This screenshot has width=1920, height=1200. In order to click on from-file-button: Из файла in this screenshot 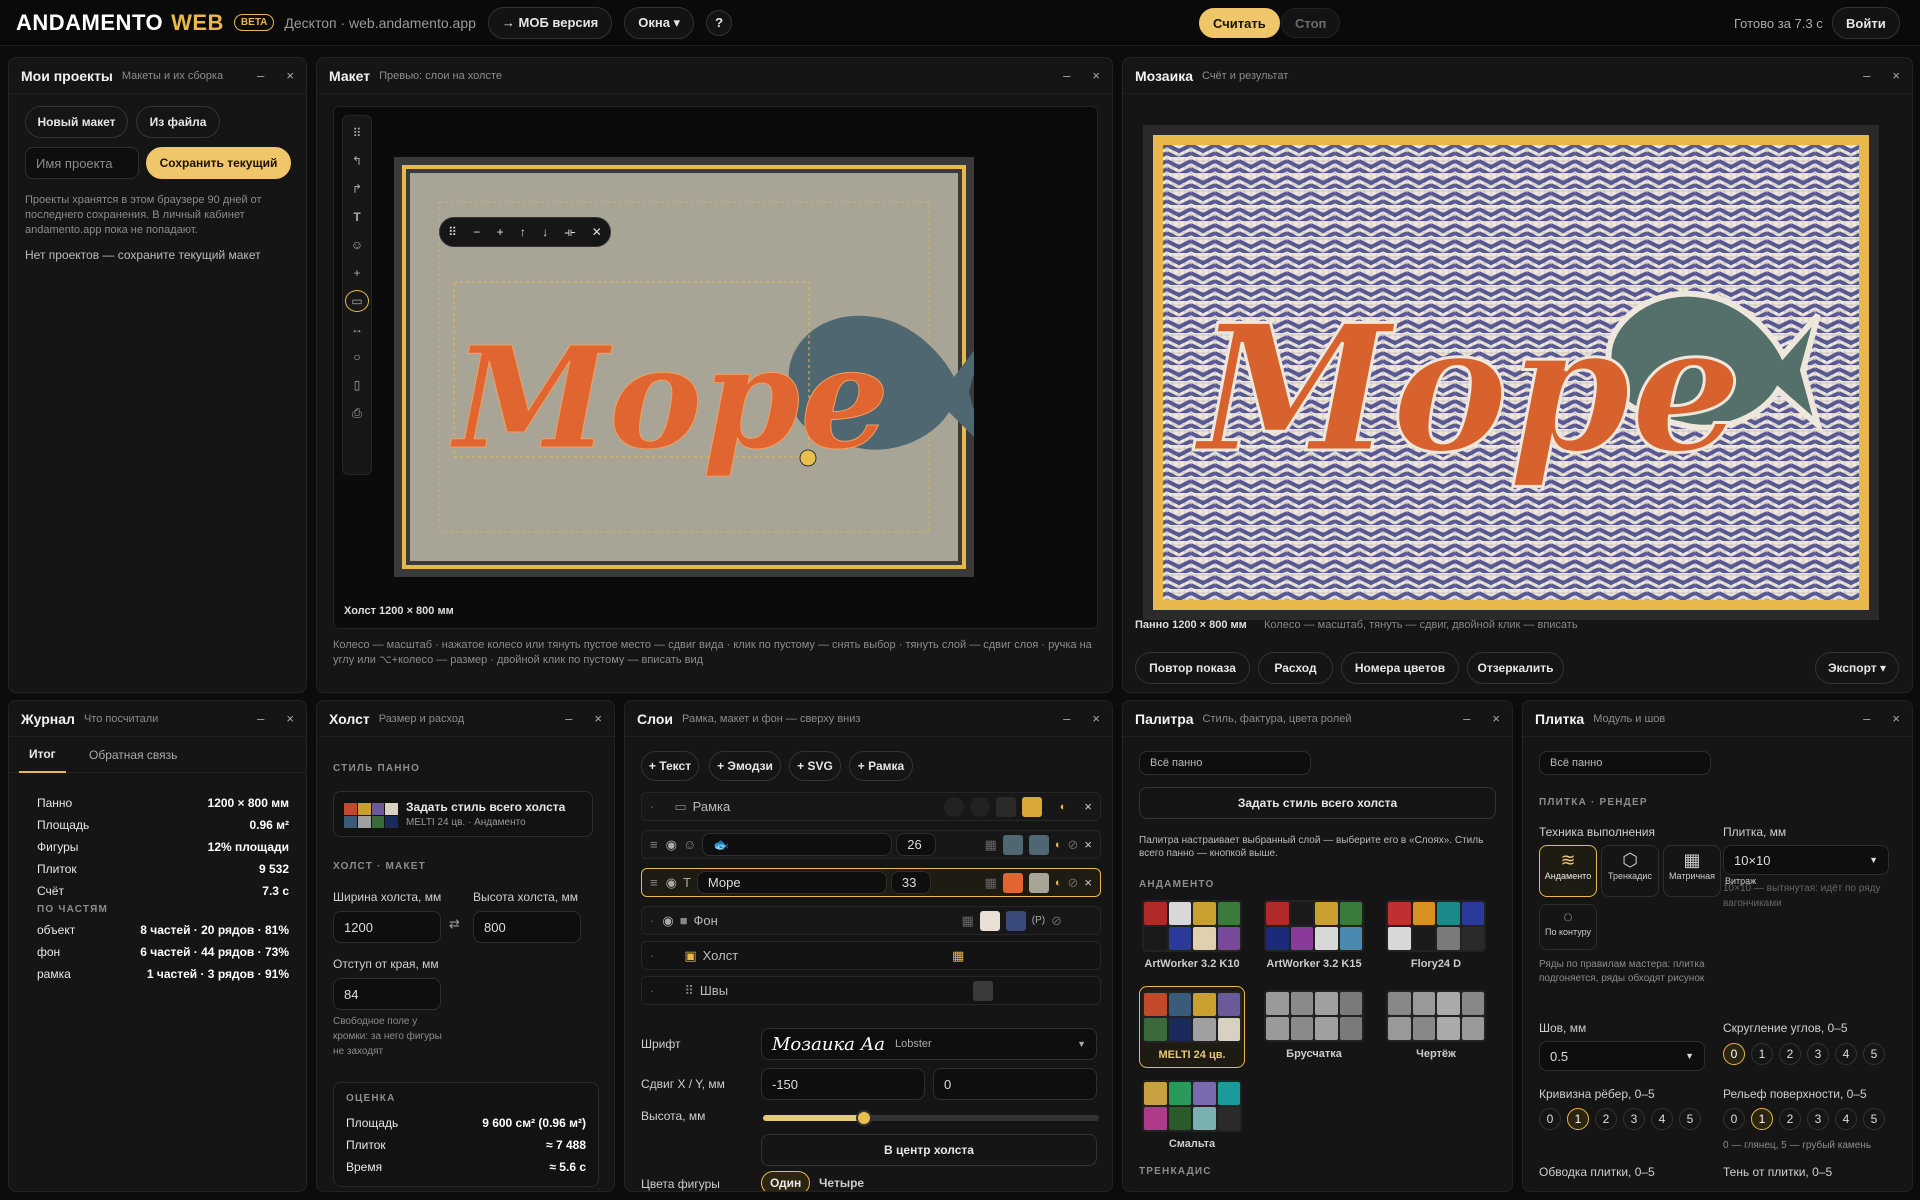, I will do `click(178, 122)`.